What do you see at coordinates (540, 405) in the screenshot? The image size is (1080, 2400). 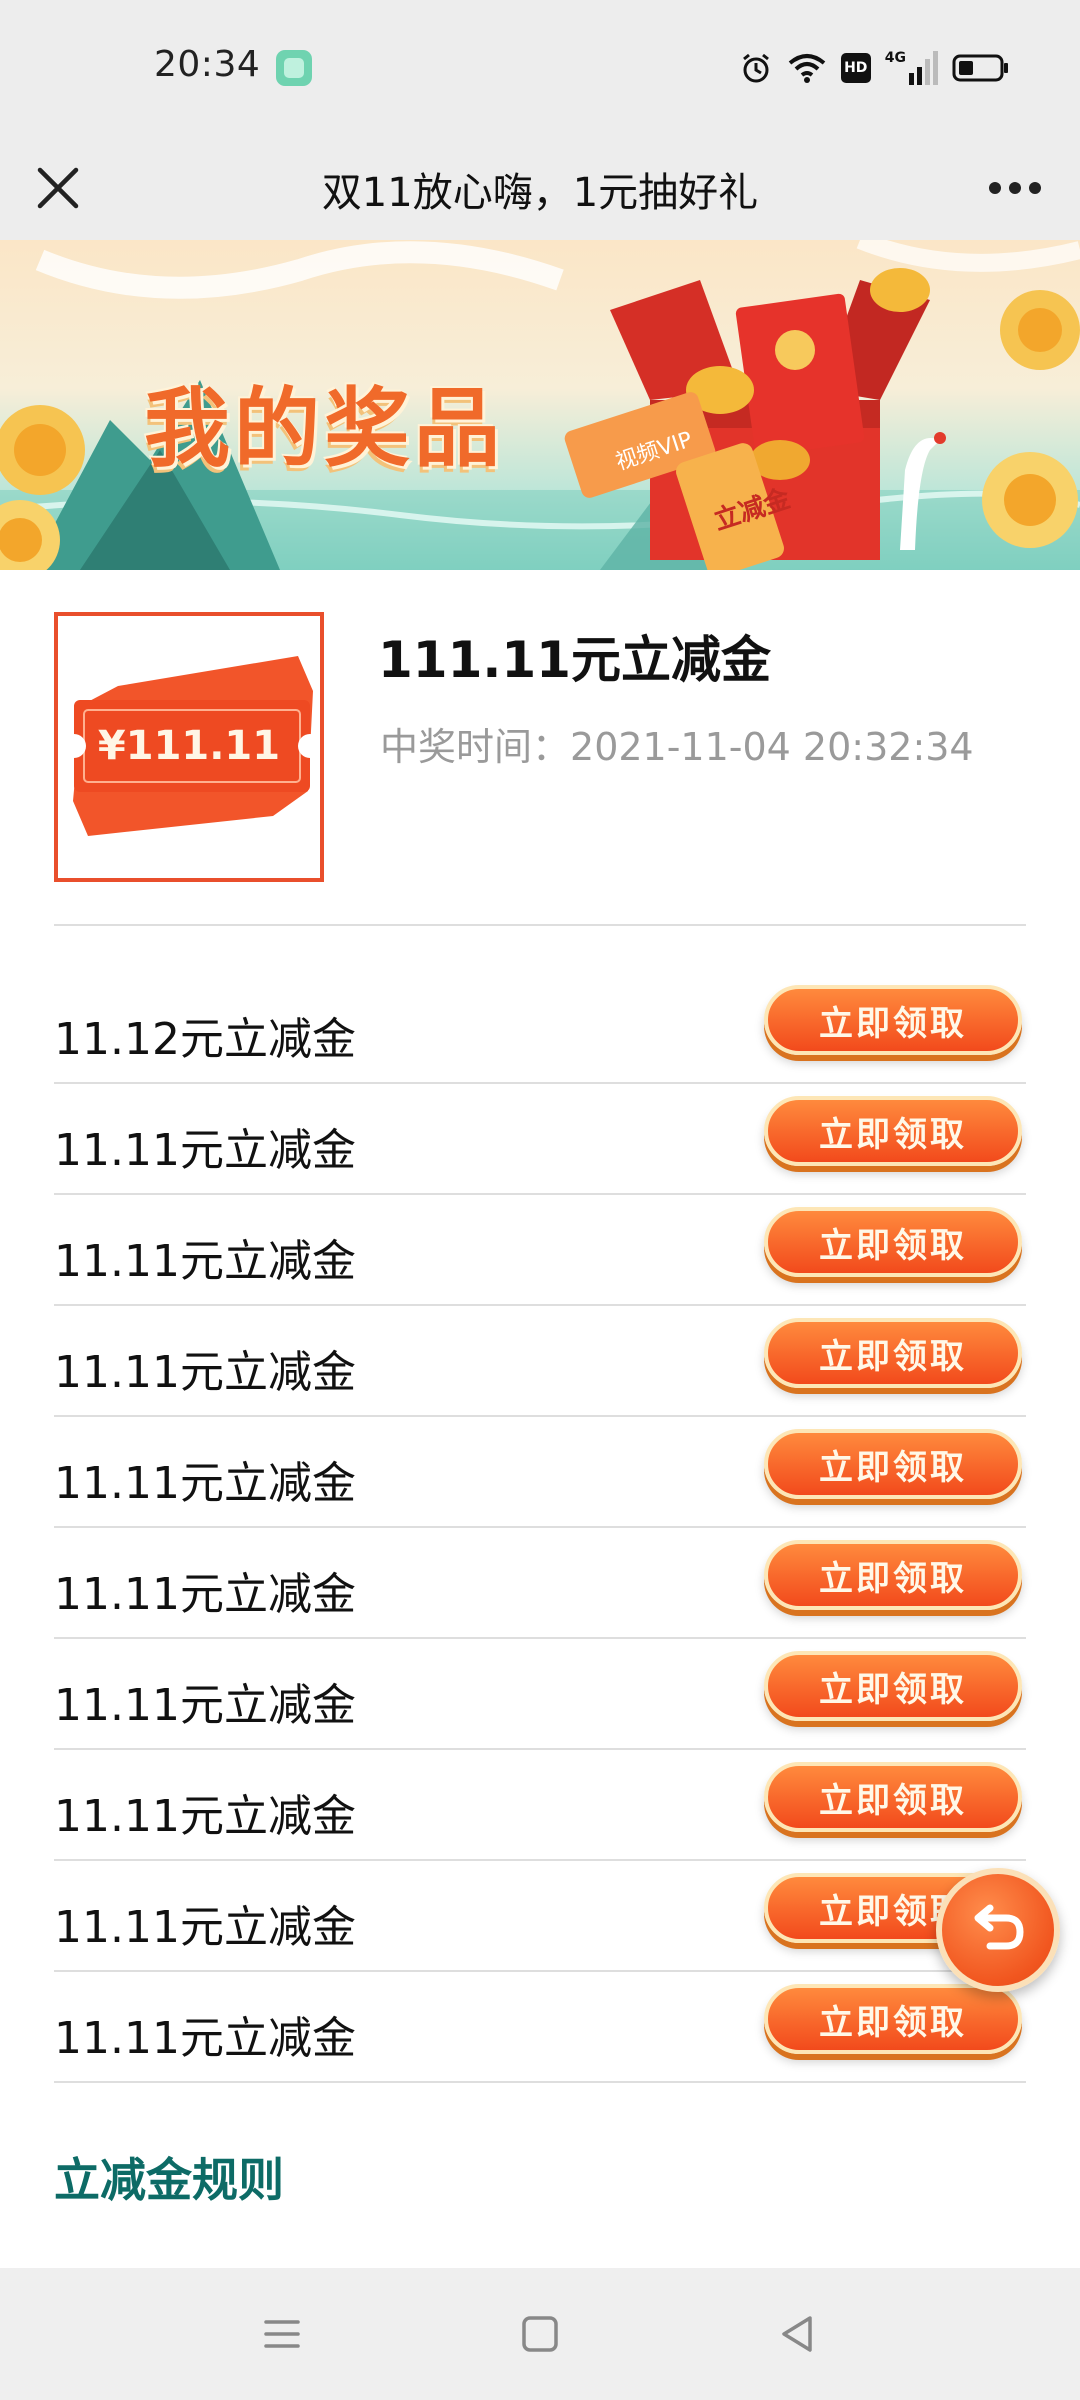 I see `prizes-banner: 视频VIP 立减金 我的奖品` at bounding box center [540, 405].